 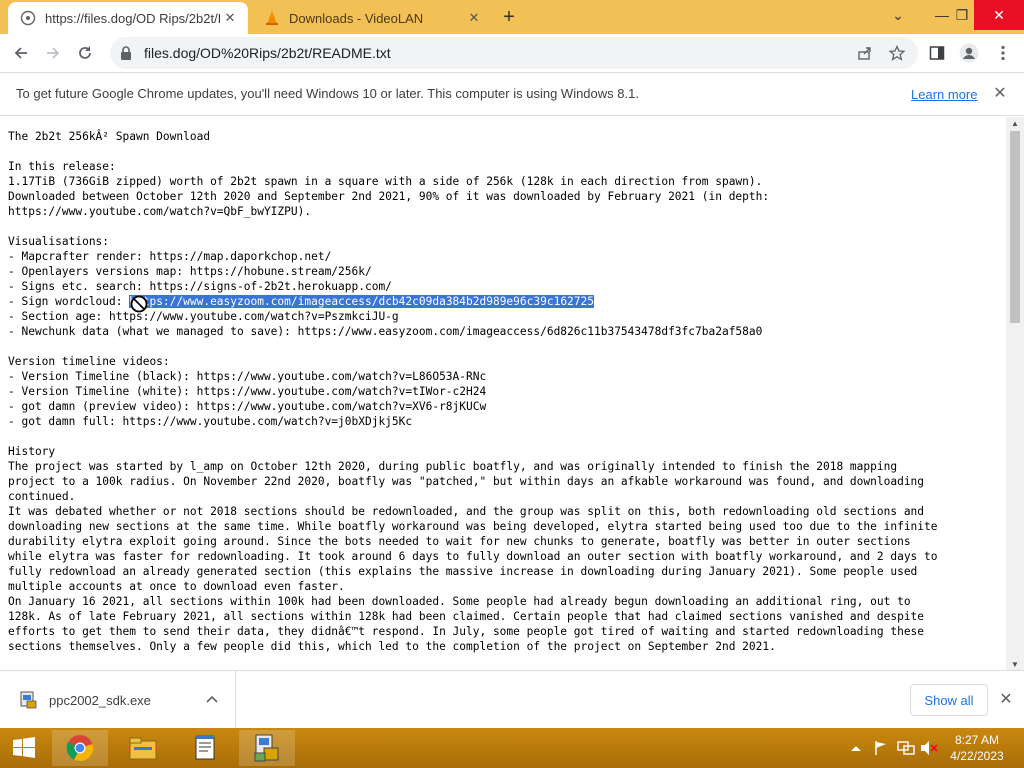 I want to click on installer-file-icon, so click(x=28, y=700).